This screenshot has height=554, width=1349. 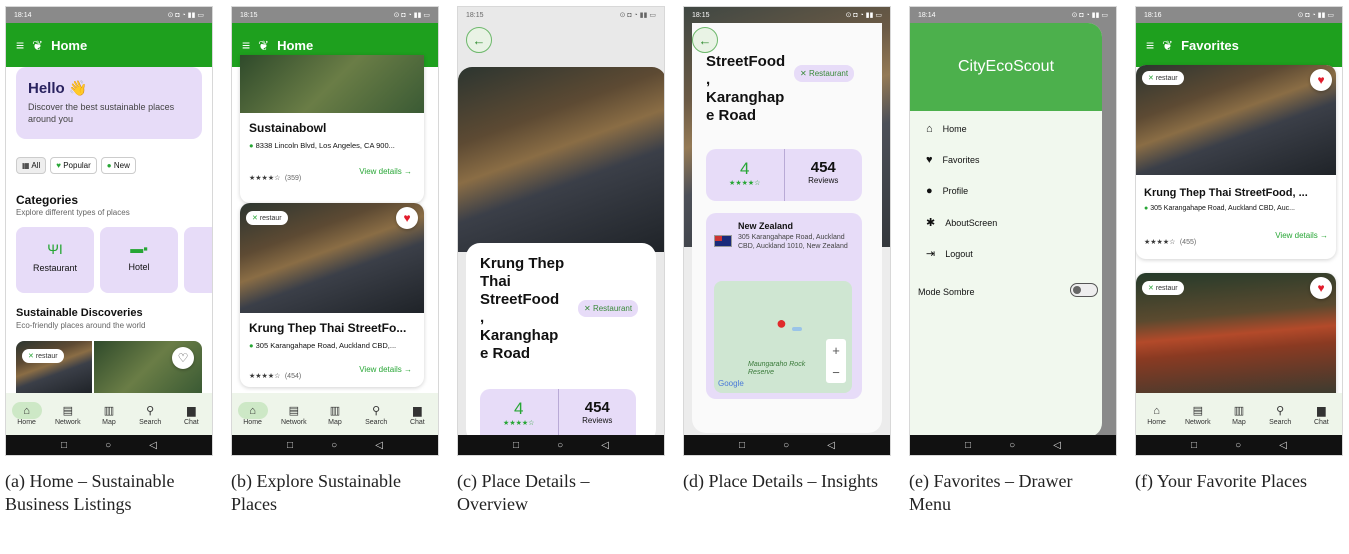 I want to click on drawer-item-favorites: ♥ Favorites, so click(x=953, y=160).